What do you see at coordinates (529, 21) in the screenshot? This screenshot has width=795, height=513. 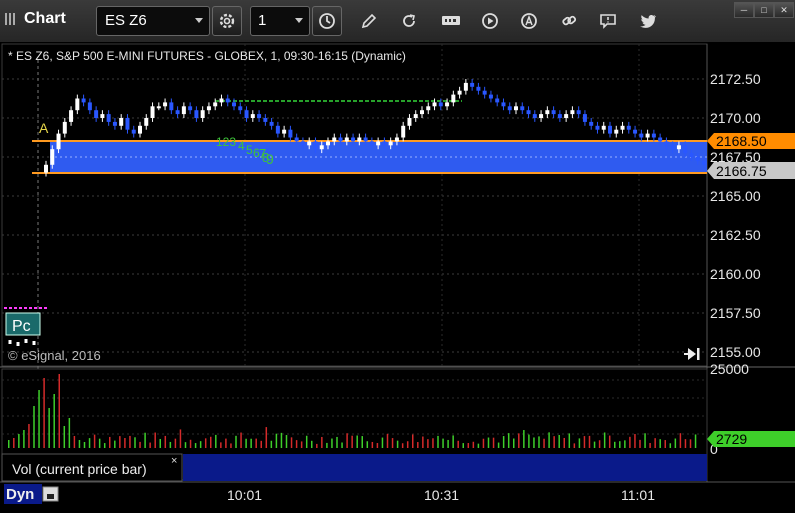 I see `alert-button` at bounding box center [529, 21].